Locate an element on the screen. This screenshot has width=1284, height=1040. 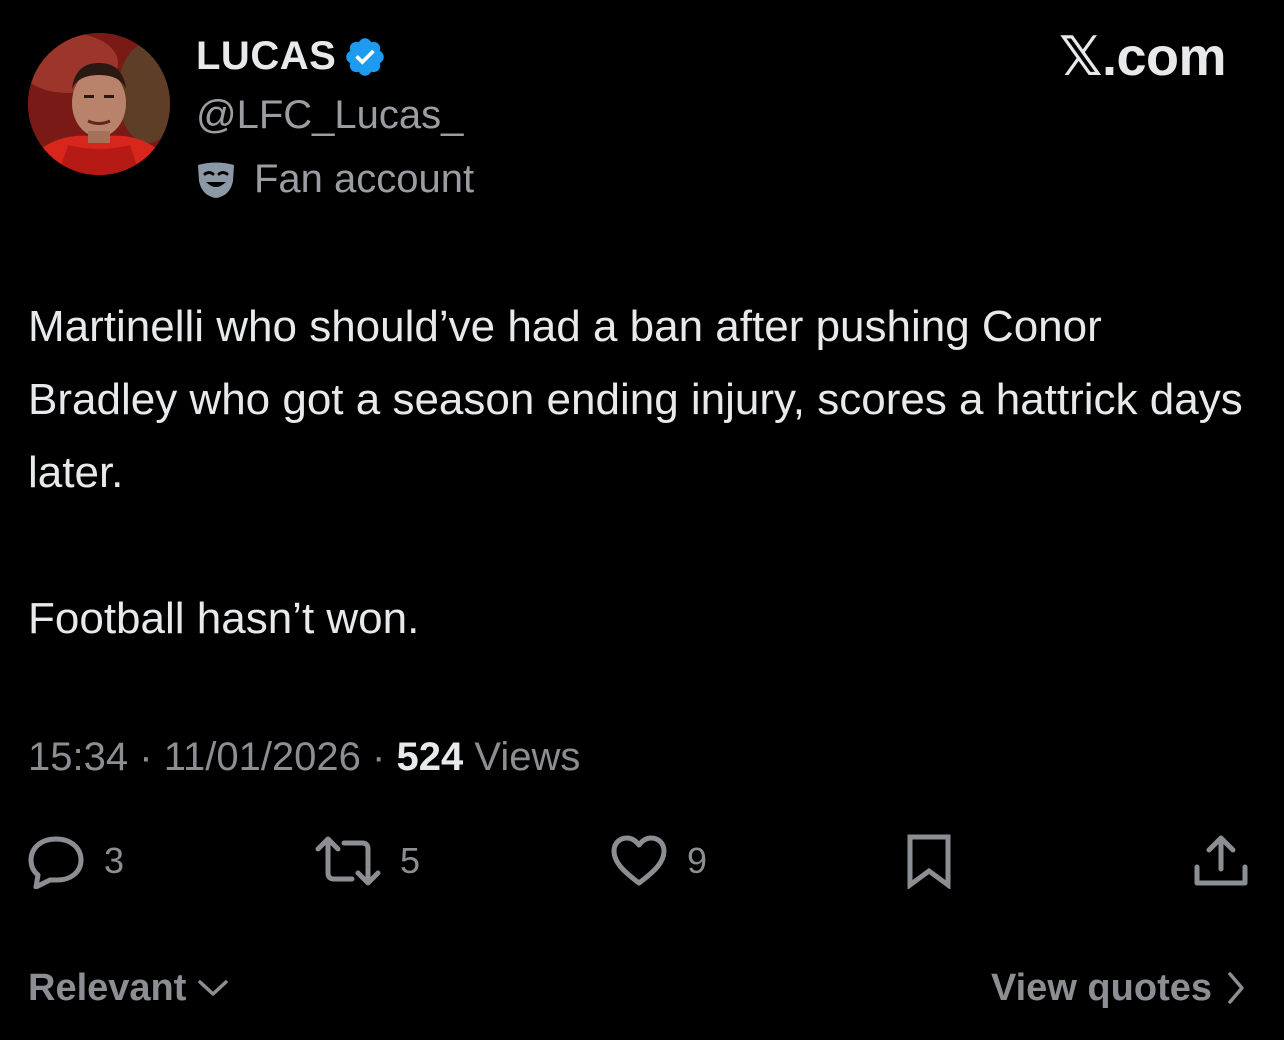
view-quotes-label: View quotes is located at coordinates (1101, 988).